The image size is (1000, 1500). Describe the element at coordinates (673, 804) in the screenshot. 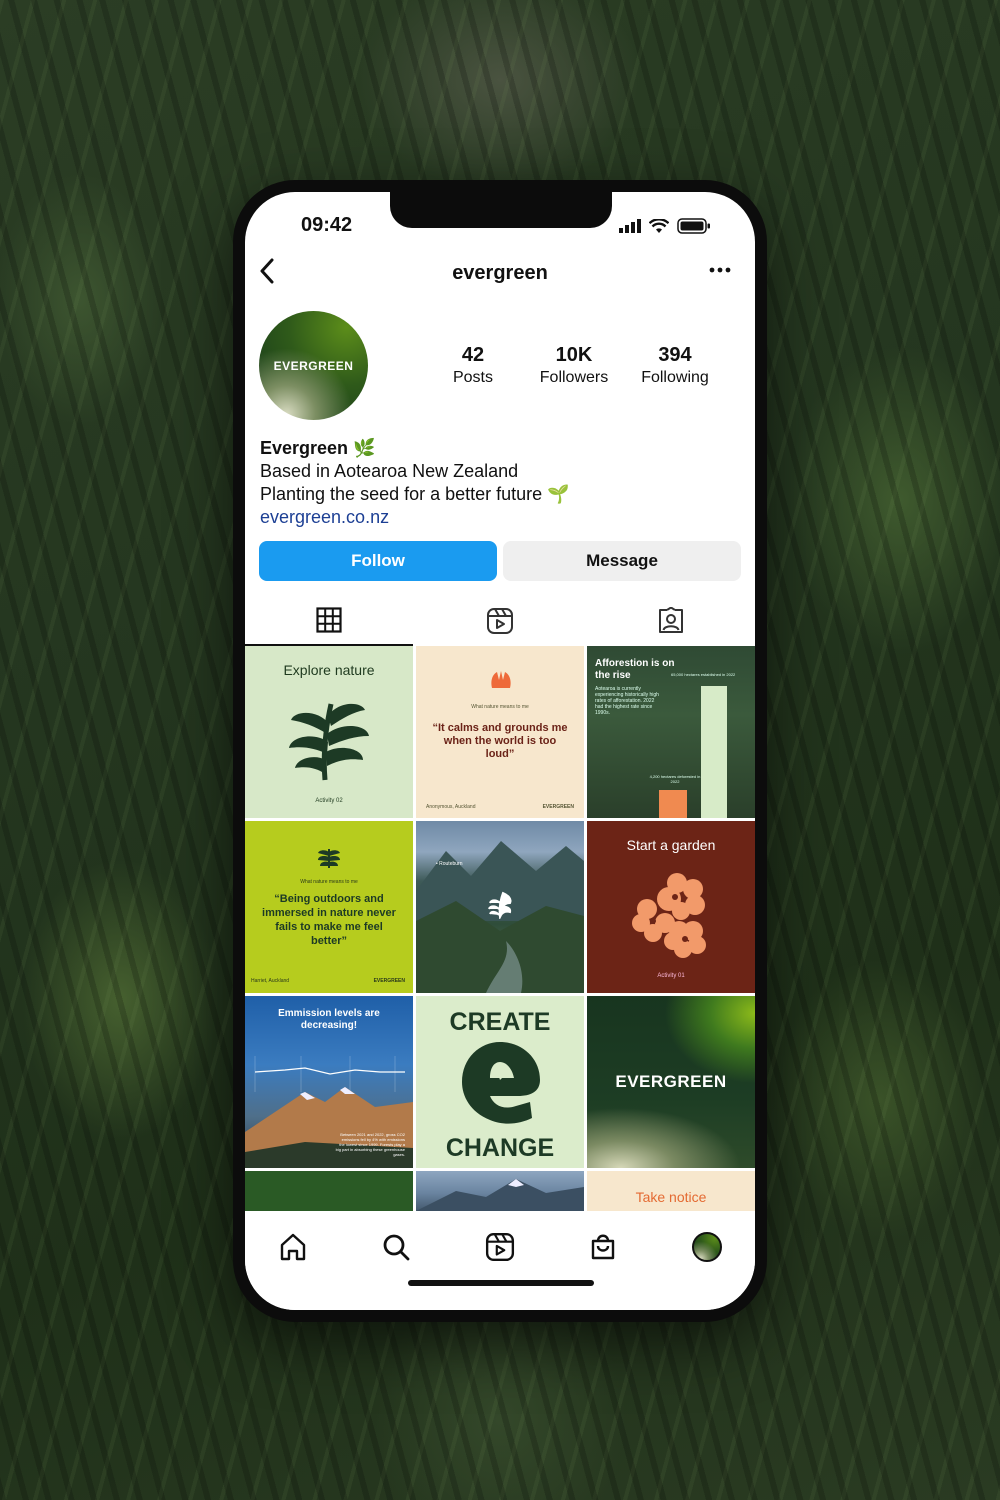

I see `bar-deforestation` at that location.